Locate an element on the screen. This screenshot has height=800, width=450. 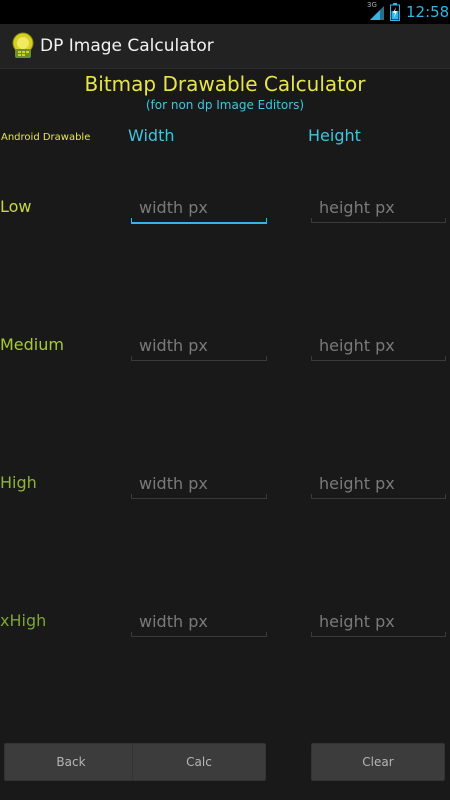
medium-height-field is located at coordinates (378, 347).